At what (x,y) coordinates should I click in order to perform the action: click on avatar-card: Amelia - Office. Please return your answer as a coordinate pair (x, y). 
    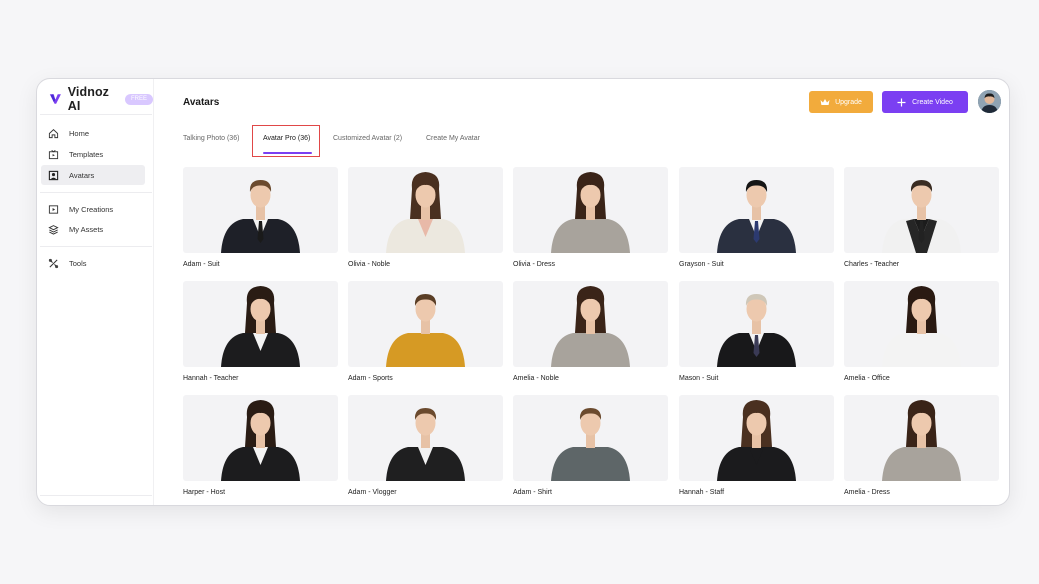
    Looking at the image, I should click on (921, 331).